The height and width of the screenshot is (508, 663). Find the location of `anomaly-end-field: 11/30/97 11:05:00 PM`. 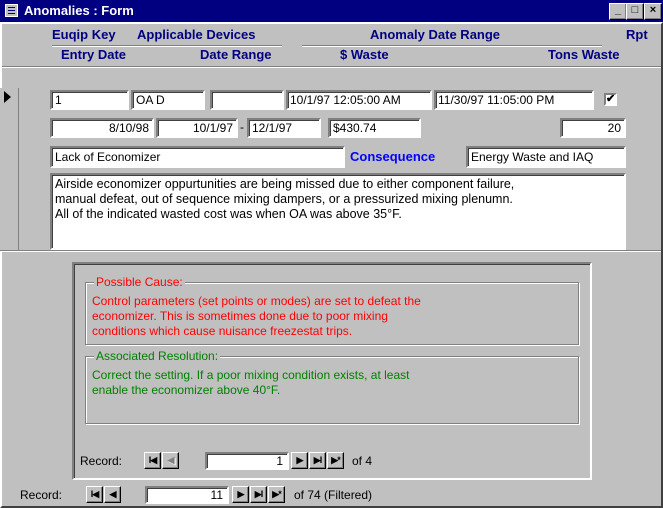

anomaly-end-field: 11/30/97 11:05:00 PM is located at coordinates (514, 100).